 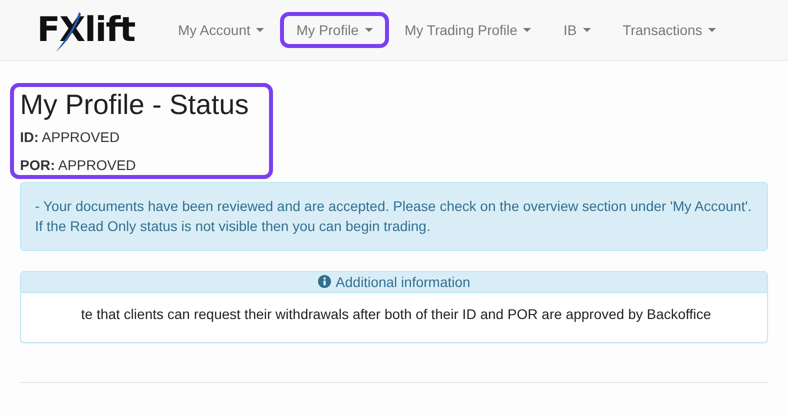 What do you see at coordinates (324, 281) in the screenshot?
I see `info-icon` at bounding box center [324, 281].